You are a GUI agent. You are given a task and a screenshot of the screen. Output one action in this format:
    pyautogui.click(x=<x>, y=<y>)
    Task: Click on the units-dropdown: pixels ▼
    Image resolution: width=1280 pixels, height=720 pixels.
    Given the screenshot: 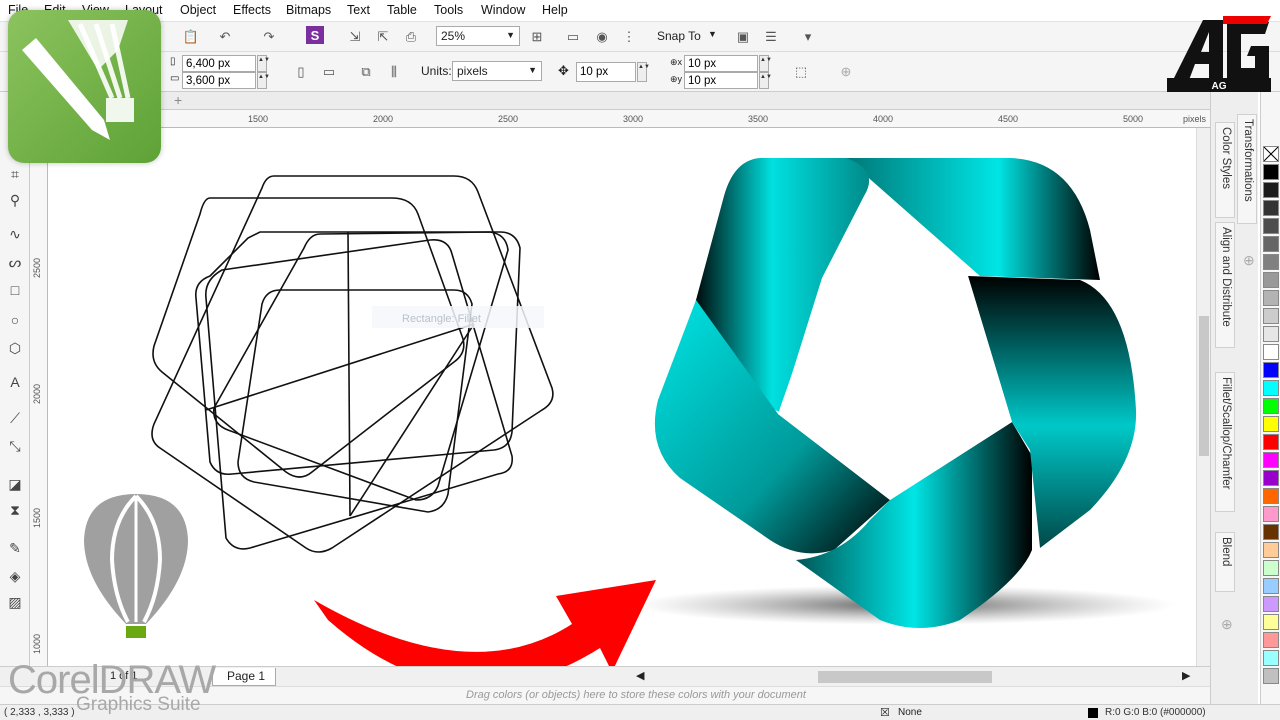 What is the action you would take?
    pyautogui.click(x=497, y=71)
    